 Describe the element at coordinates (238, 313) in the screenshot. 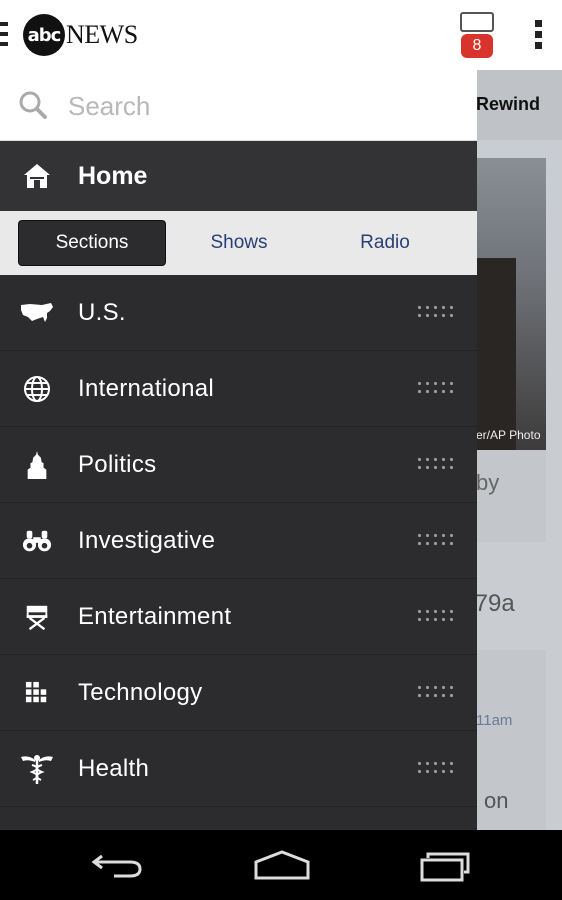

I see `section-item-us: U.S.` at that location.